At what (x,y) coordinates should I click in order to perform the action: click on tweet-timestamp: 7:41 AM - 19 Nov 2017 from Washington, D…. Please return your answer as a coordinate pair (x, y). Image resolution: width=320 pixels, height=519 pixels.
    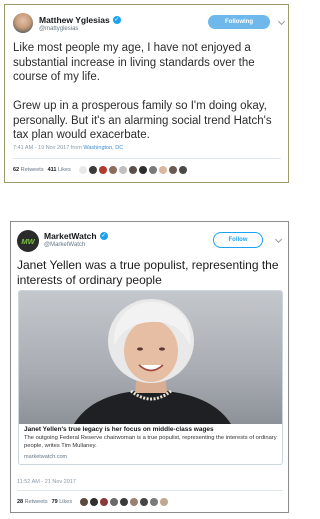
    Looking at the image, I should click on (68, 148).